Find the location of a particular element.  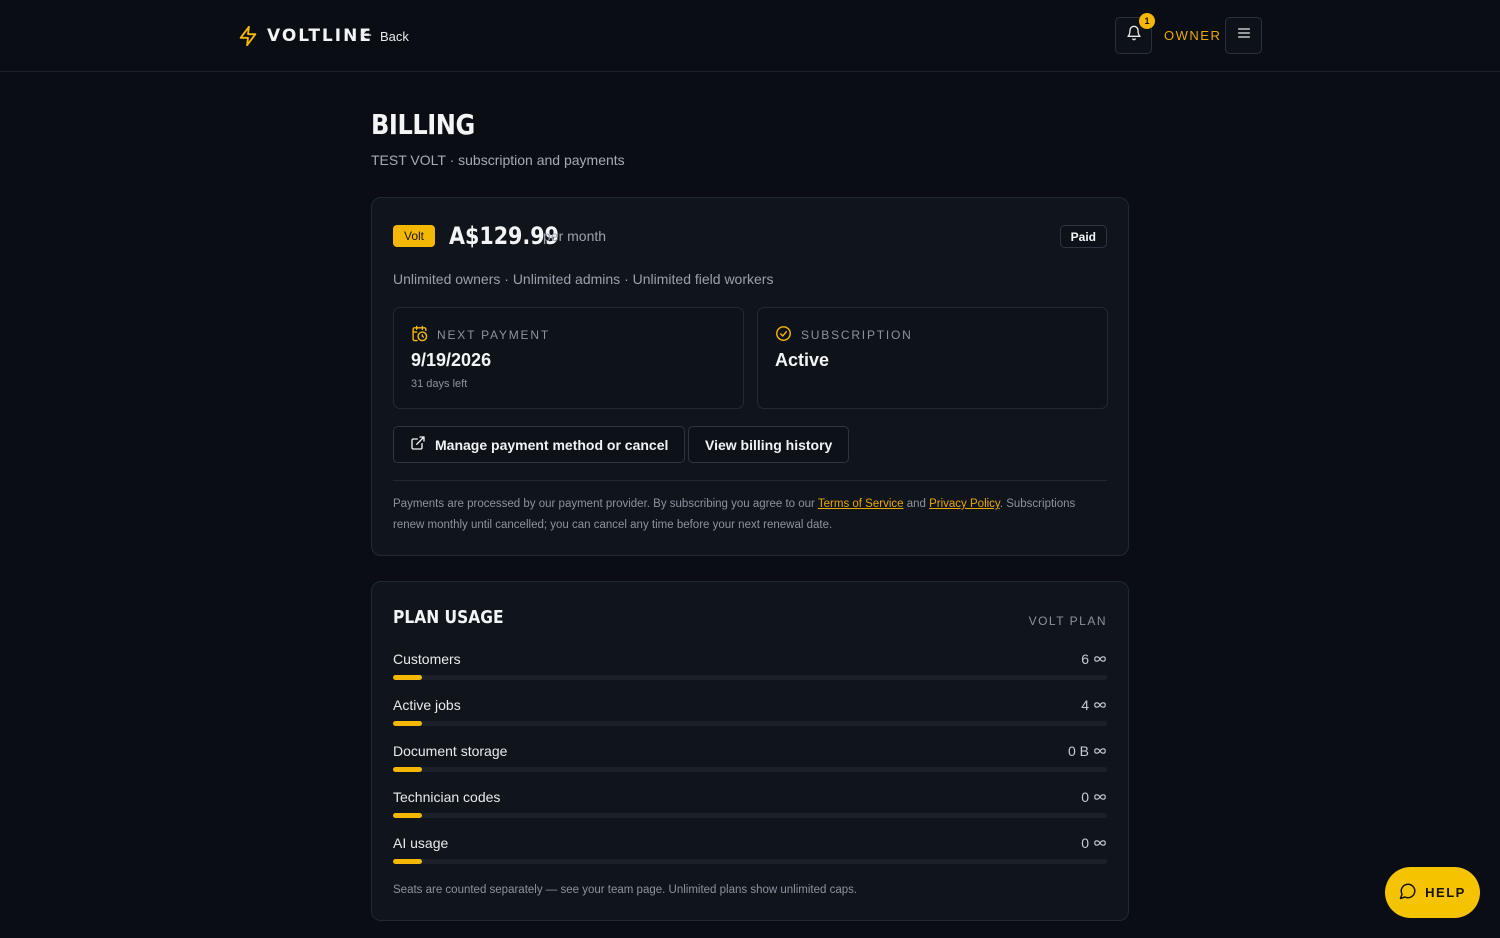

usage-label: Customers is located at coordinates (427, 659).